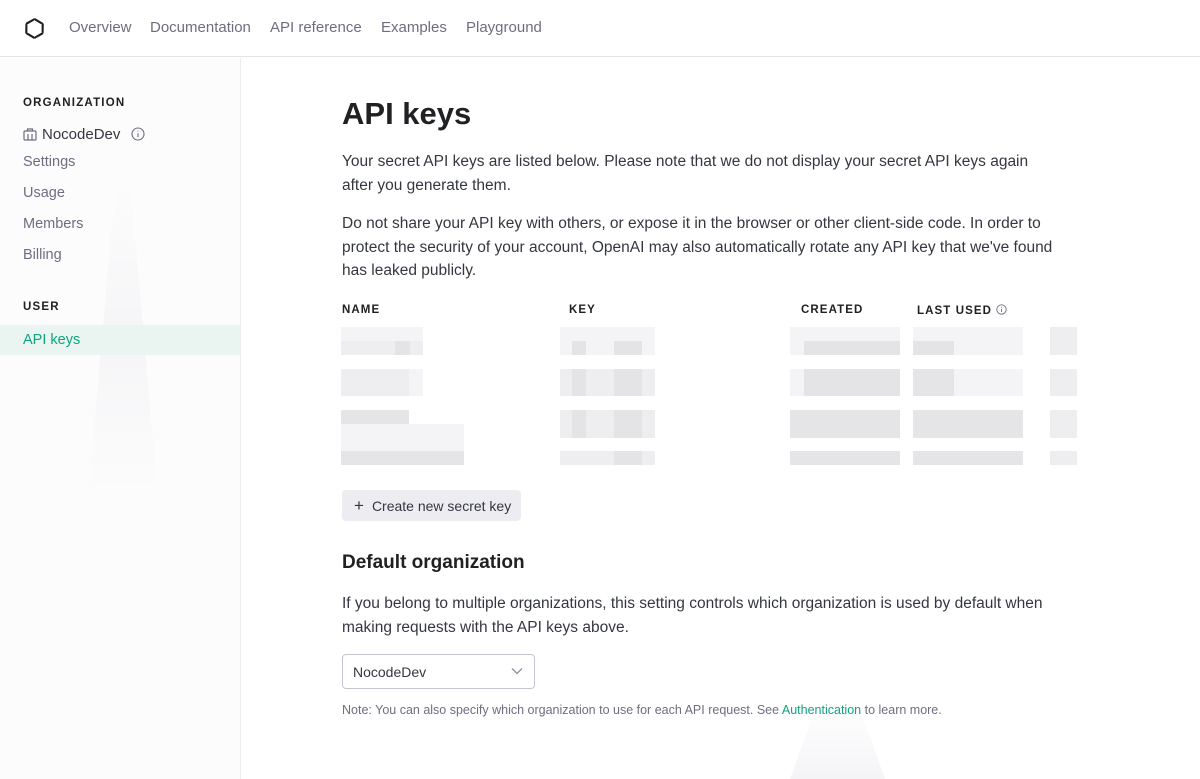 This screenshot has height=779, width=1200. I want to click on authentication-link: Authentication, so click(821, 710).